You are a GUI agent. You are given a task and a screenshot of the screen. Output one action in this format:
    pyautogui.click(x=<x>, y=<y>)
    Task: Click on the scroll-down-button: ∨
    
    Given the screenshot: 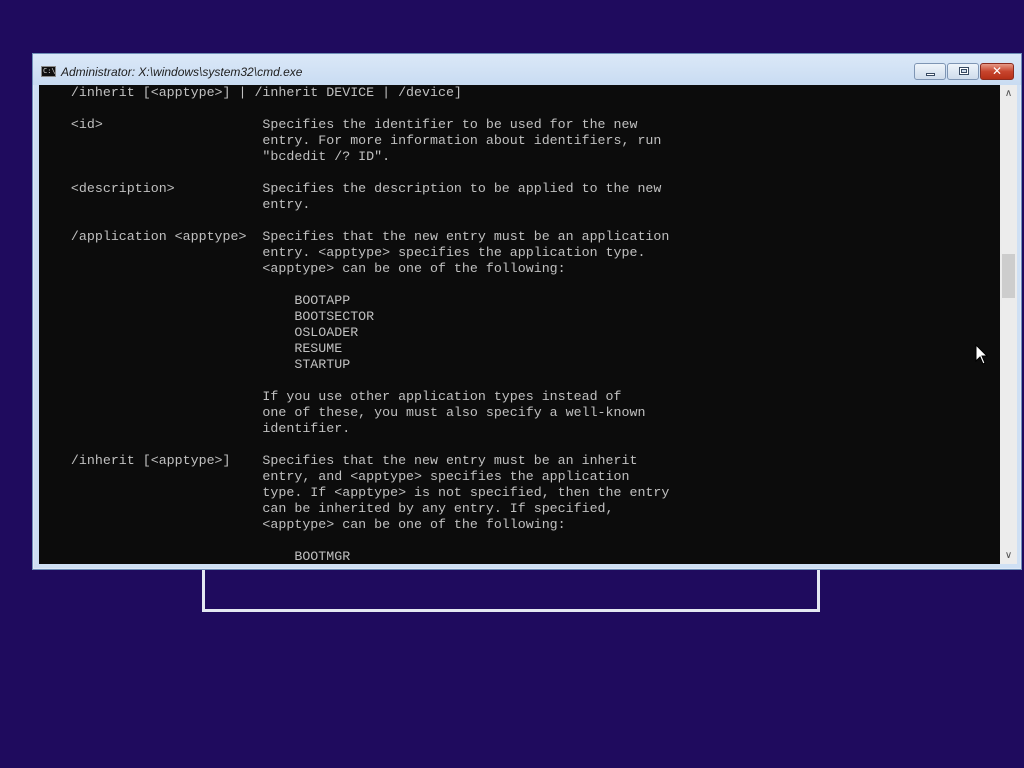 What is the action you would take?
    pyautogui.click(x=1008, y=555)
    